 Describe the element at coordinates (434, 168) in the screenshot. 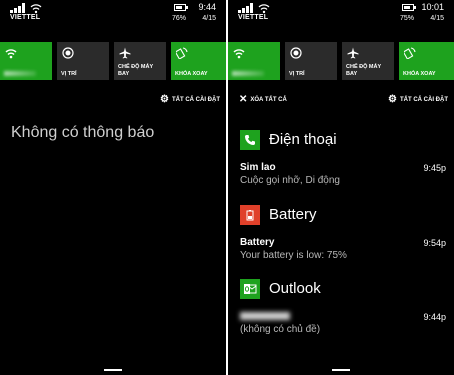

I see `notification-time: 9:45p` at that location.